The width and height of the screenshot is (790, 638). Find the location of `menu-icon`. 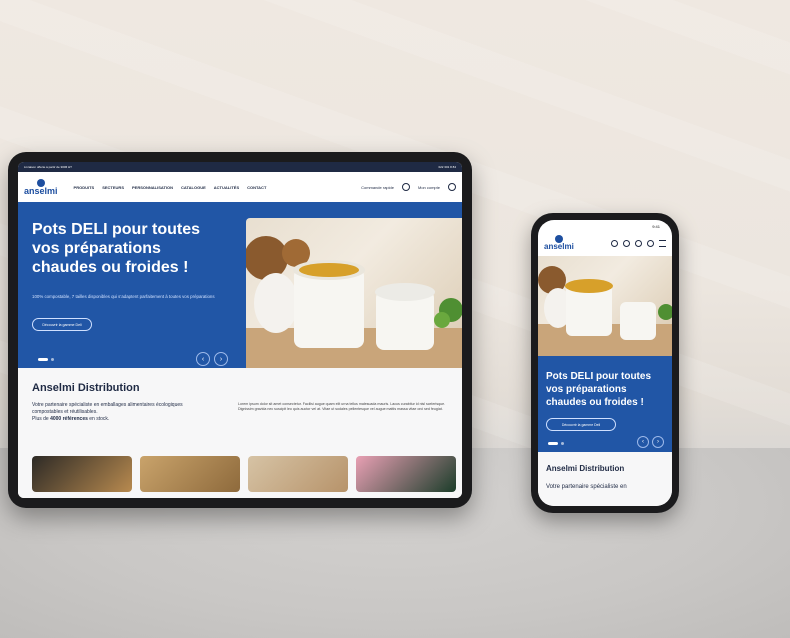

menu-icon is located at coordinates (662, 243).